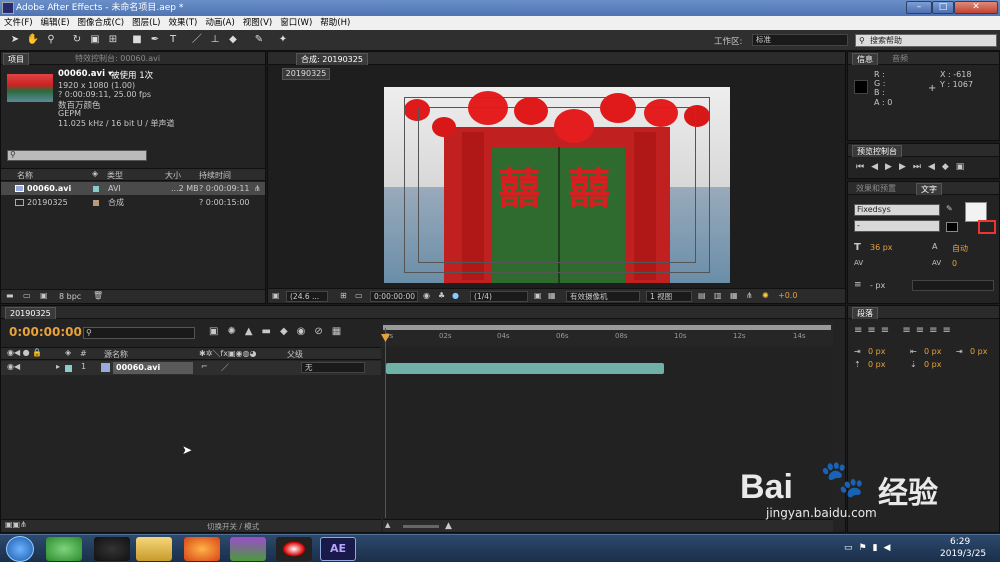 The width and height of the screenshot is (1000, 562). What do you see at coordinates (932, 364) in the screenshot?
I see `space-after-value: 0 px` at bounding box center [932, 364].